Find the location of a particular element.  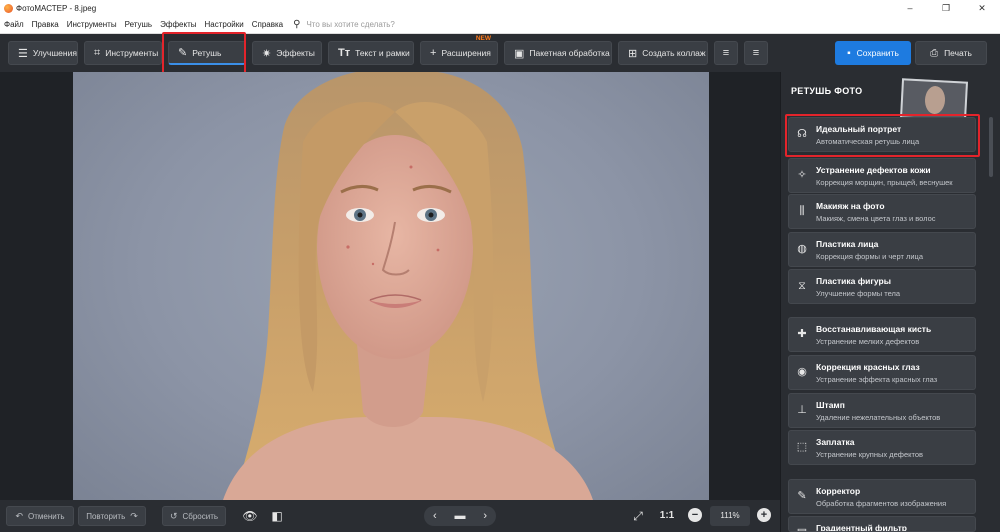

tool-title: Штамп is located at coordinates (830, 405).